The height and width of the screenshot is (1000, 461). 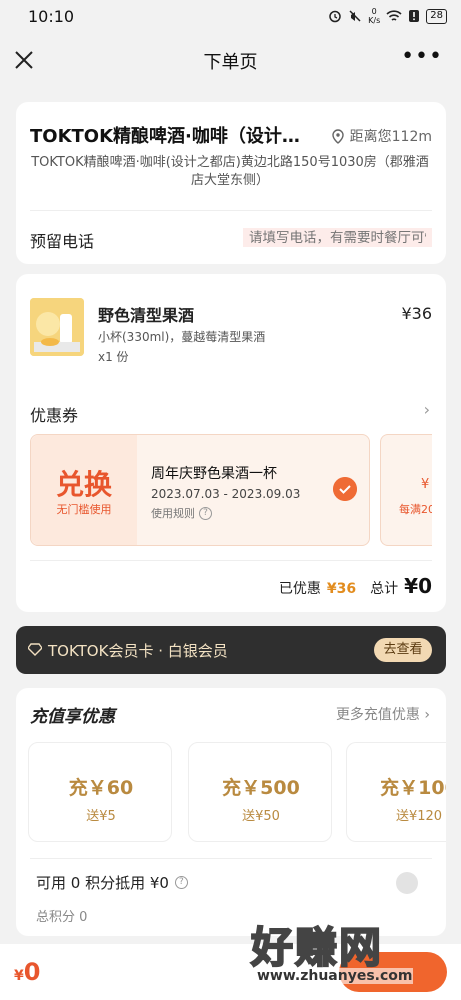 I want to click on order-totals: 已优惠 ¥36 总计 ¥0, so click(x=355, y=586).